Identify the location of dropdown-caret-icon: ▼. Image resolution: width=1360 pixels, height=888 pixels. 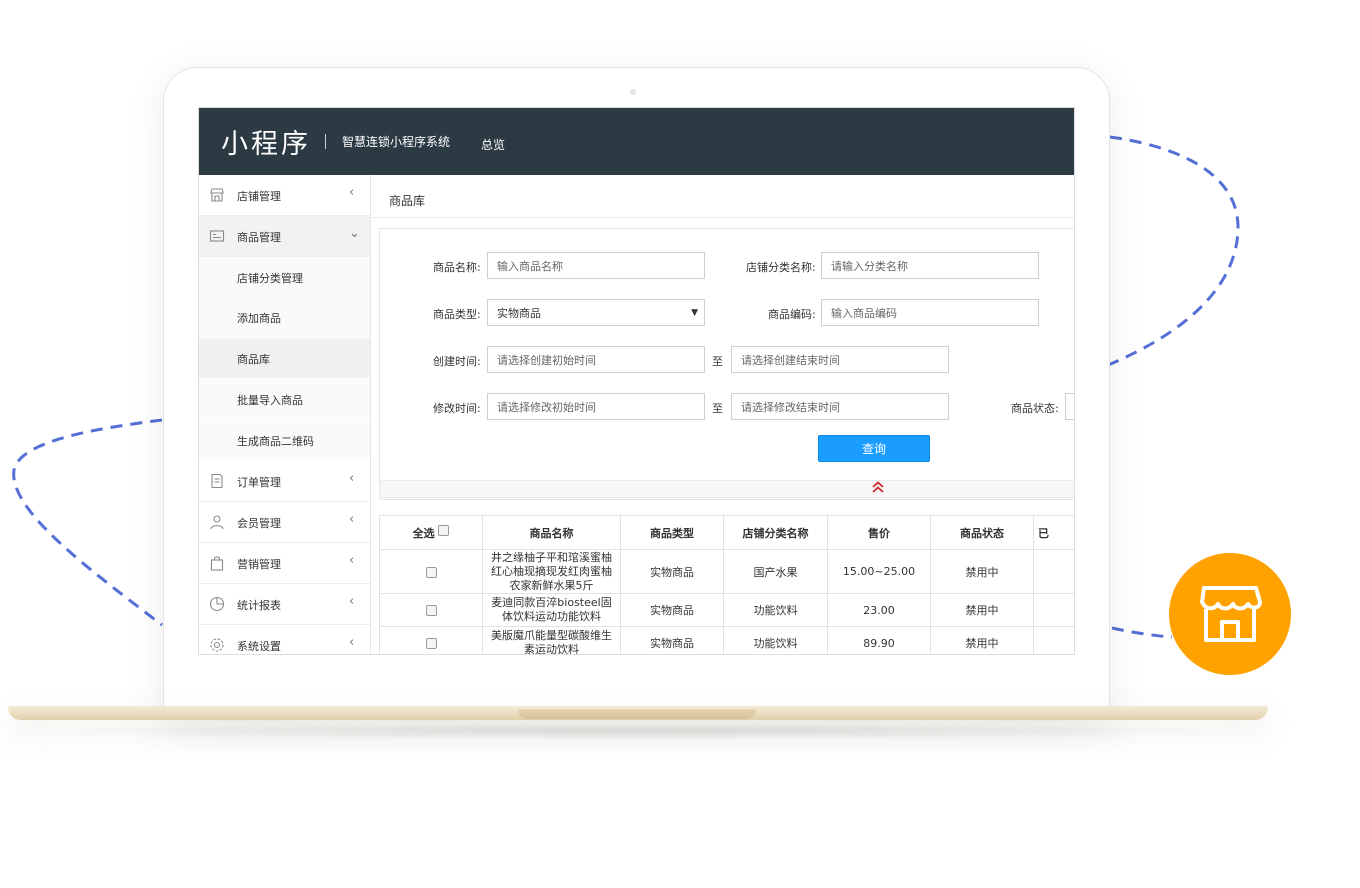
(694, 313).